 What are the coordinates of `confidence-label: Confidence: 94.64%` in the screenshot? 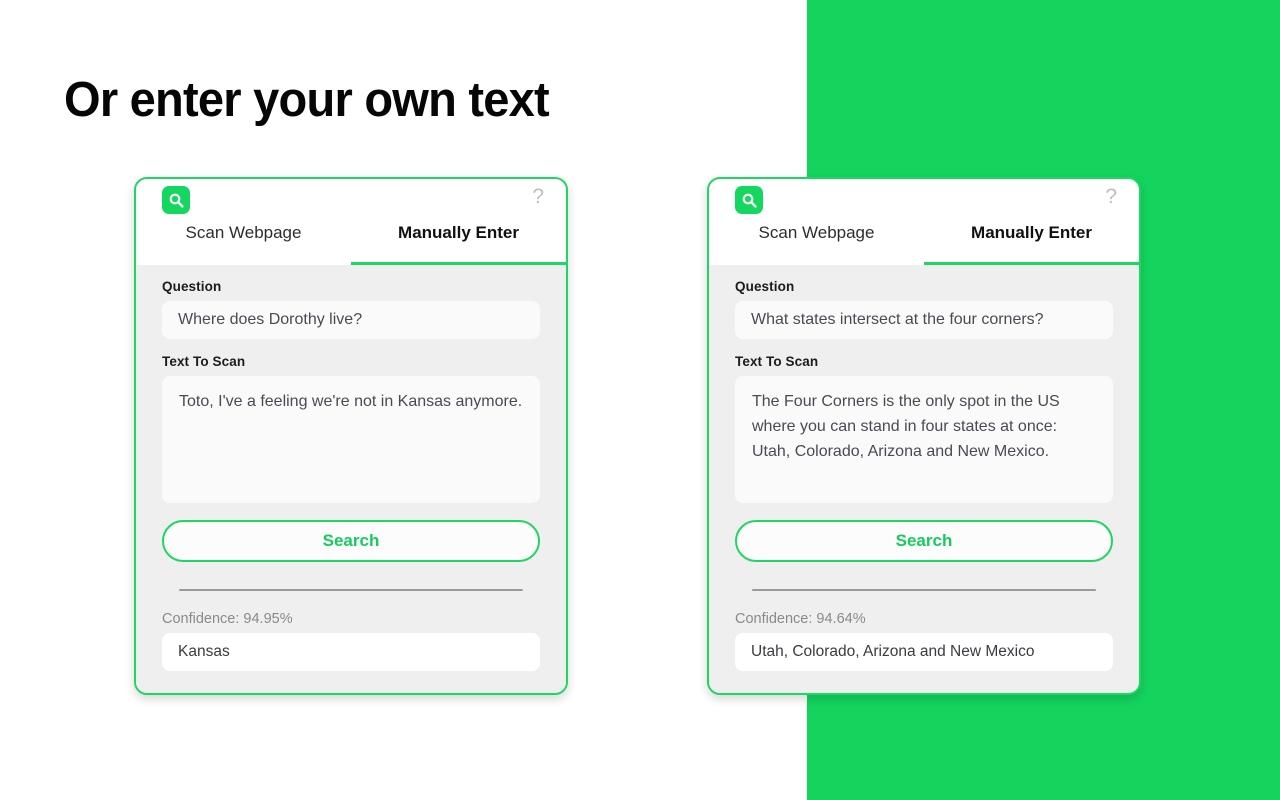 It's located at (800, 619).